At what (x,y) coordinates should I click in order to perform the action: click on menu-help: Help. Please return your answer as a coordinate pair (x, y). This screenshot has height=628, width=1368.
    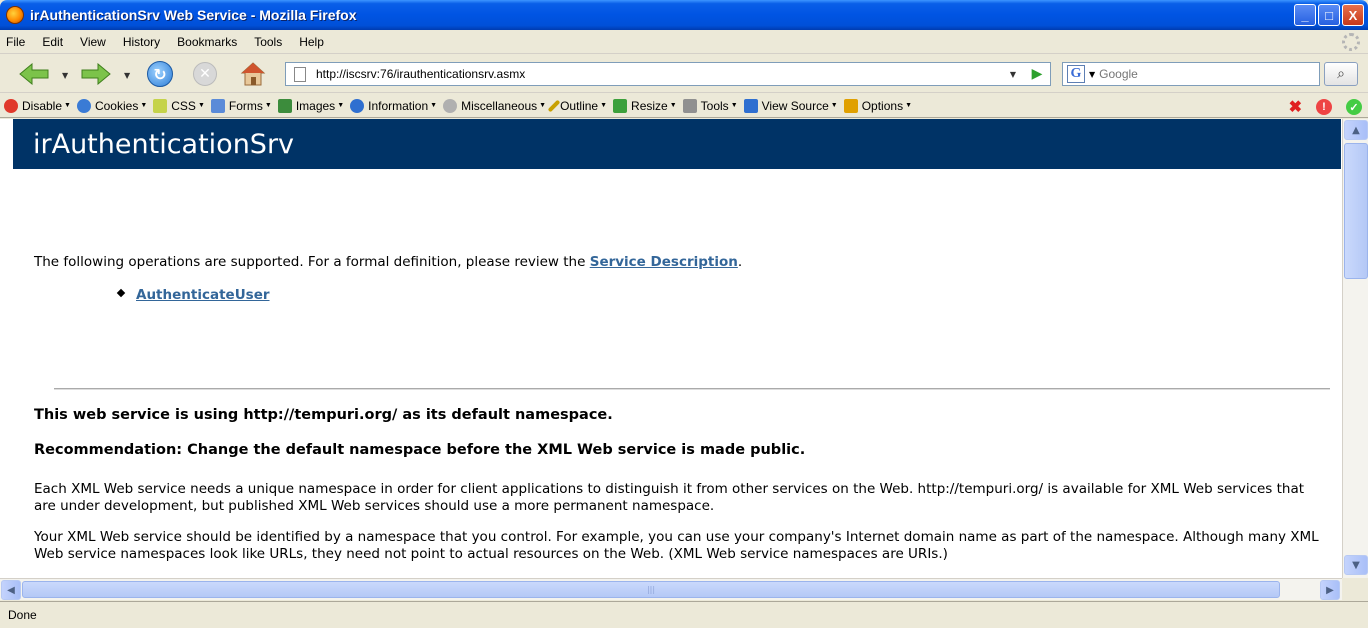
    Looking at the image, I should click on (311, 42).